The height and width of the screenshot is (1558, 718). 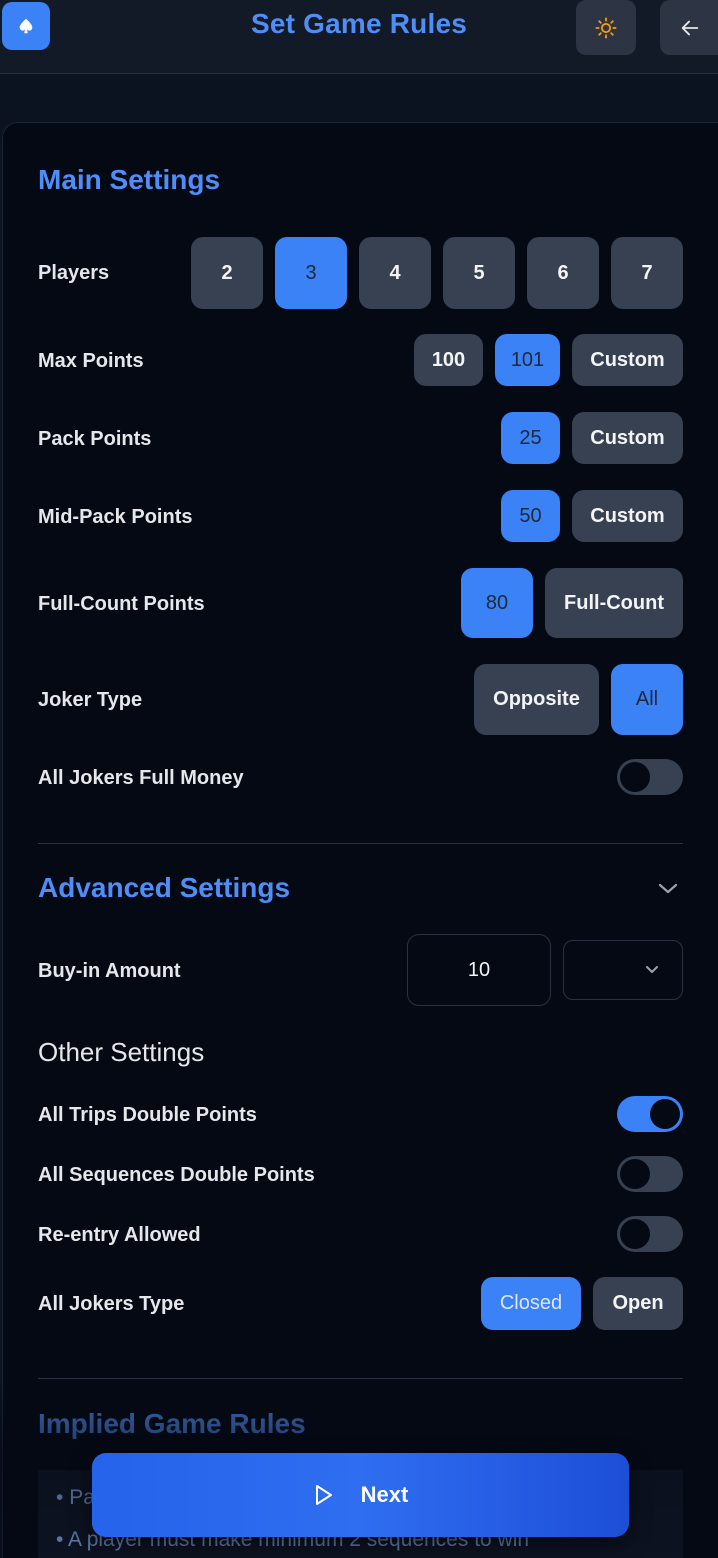 I want to click on max-points-option-custom: Custom, so click(x=627, y=360).